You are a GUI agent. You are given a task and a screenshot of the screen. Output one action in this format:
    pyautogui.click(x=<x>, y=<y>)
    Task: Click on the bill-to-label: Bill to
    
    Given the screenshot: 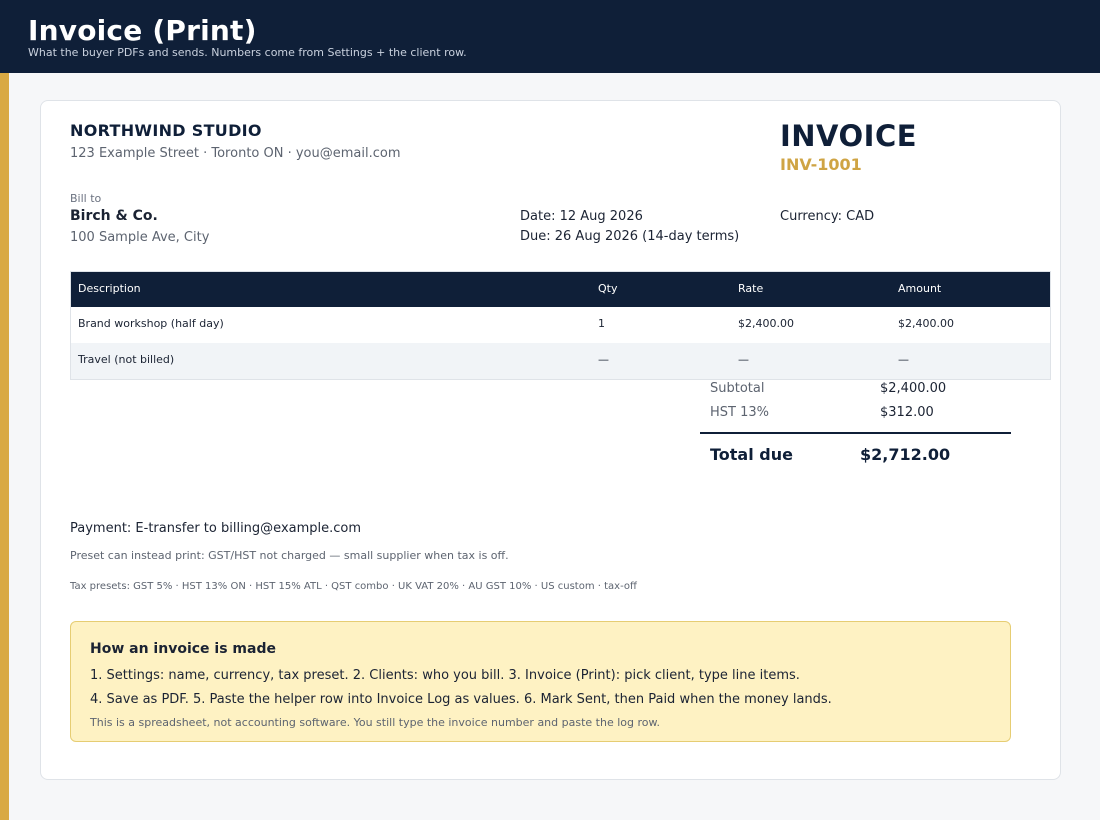 What is the action you would take?
    pyautogui.click(x=86, y=198)
    